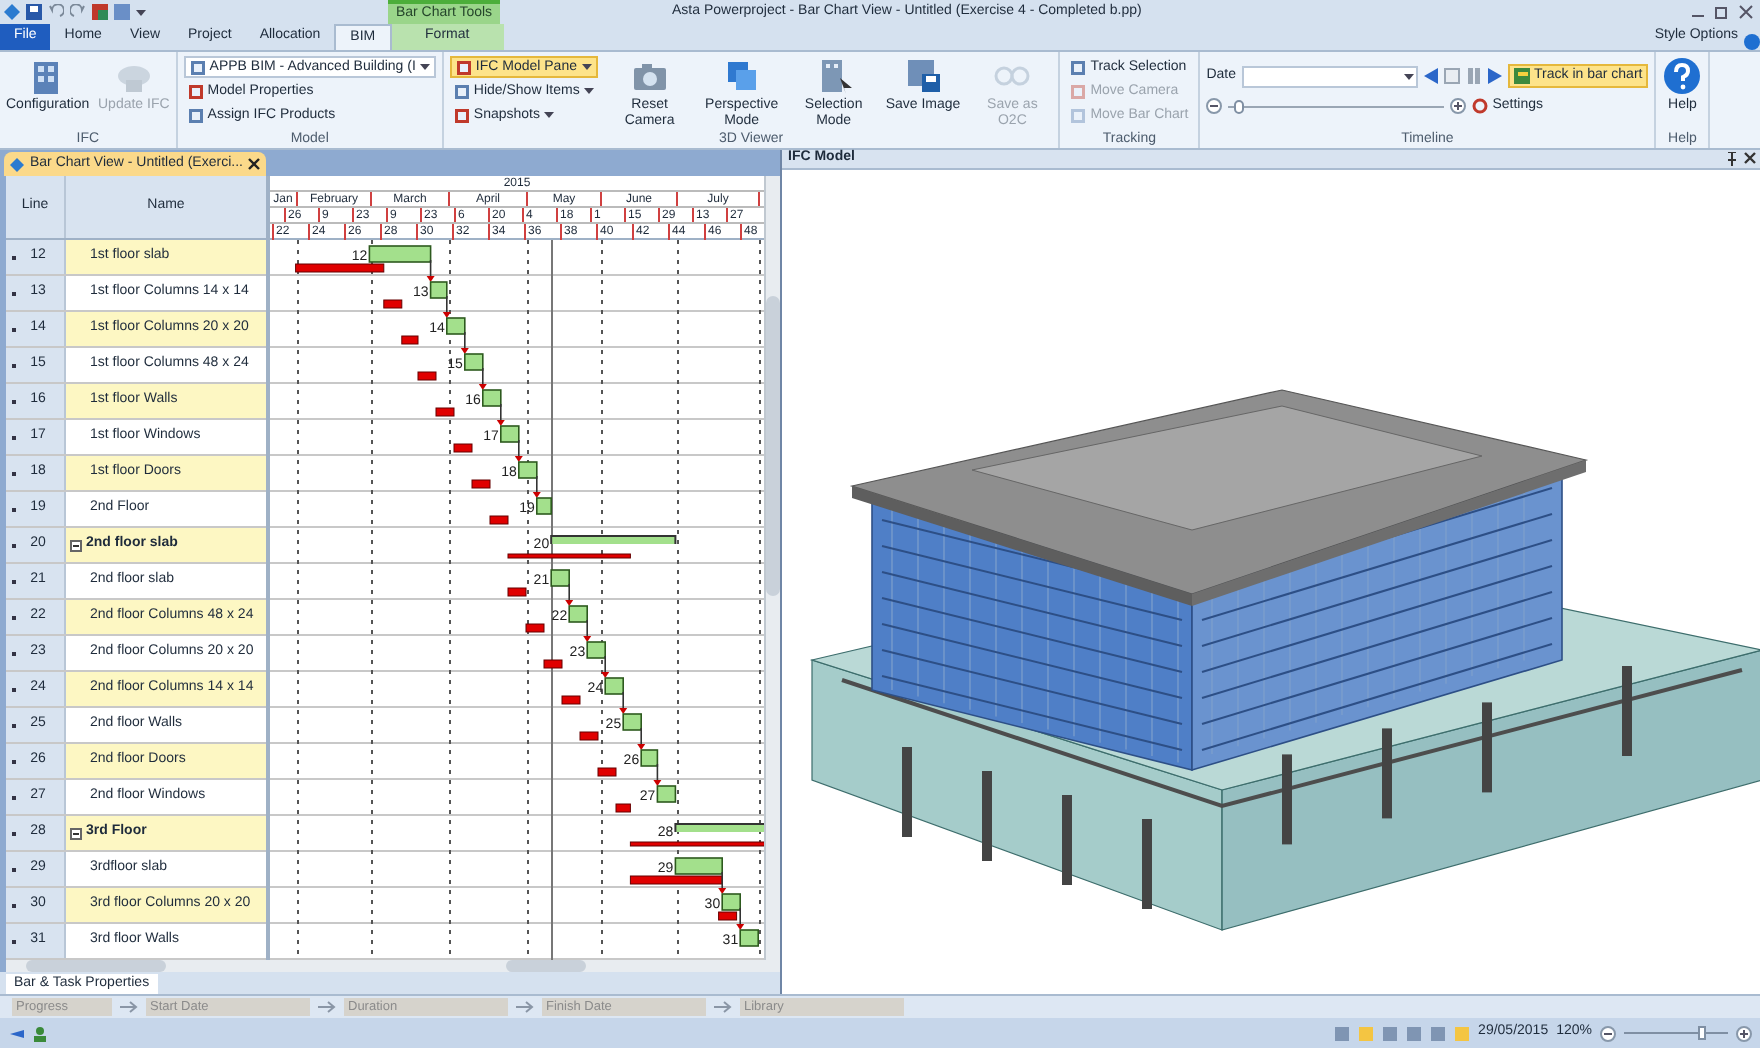 This screenshot has height=1048, width=1760. Describe the element at coordinates (1474, 76) in the screenshot. I see `pause-icon` at that location.